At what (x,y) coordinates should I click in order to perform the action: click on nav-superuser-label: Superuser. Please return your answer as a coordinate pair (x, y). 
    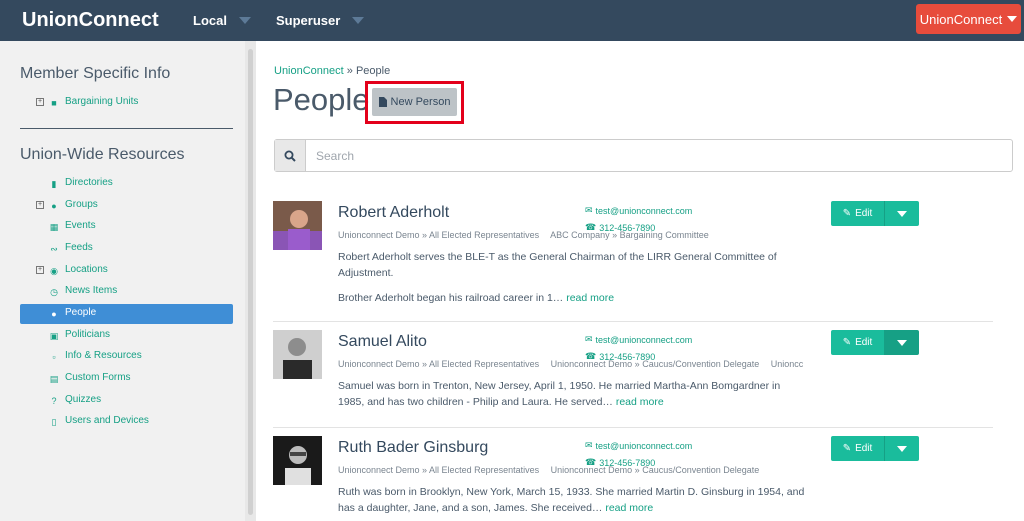
    Looking at the image, I should click on (308, 20).